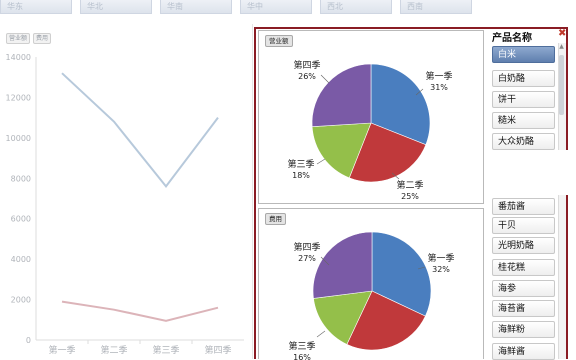  What do you see at coordinates (276, 7) in the screenshot?
I see `region-tab: 华中` at bounding box center [276, 7].